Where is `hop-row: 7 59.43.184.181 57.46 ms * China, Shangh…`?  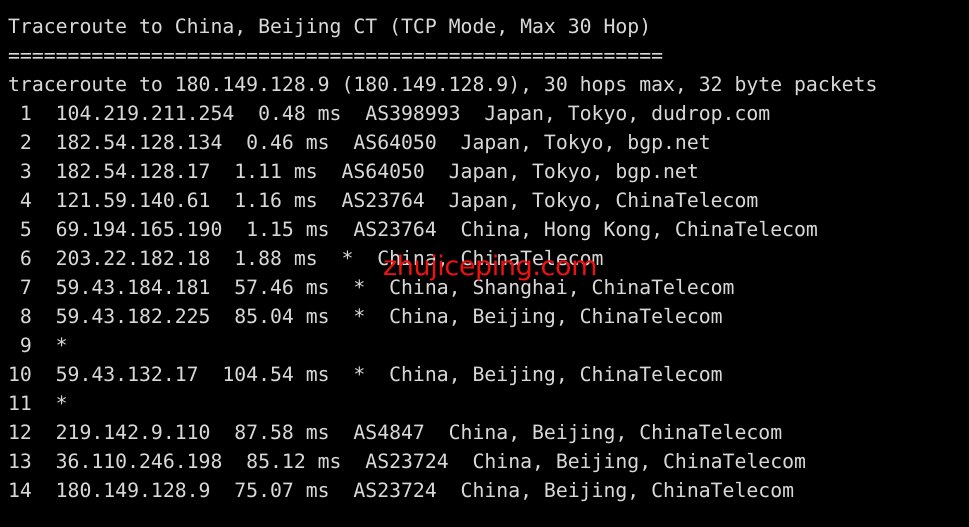 hop-row: 7 59.43.184.181 57.46 ms * China, Shangh… is located at coordinates (371, 287).